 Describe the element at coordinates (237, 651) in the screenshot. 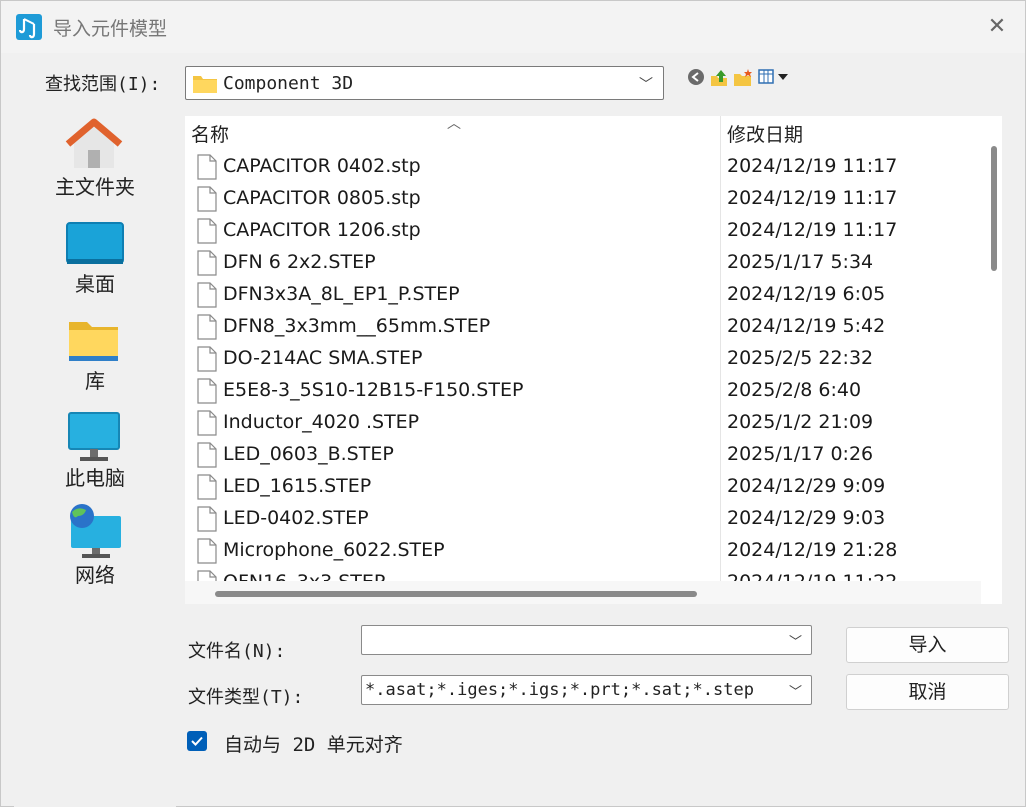

I see `filename-label: 文件名(N):` at that location.